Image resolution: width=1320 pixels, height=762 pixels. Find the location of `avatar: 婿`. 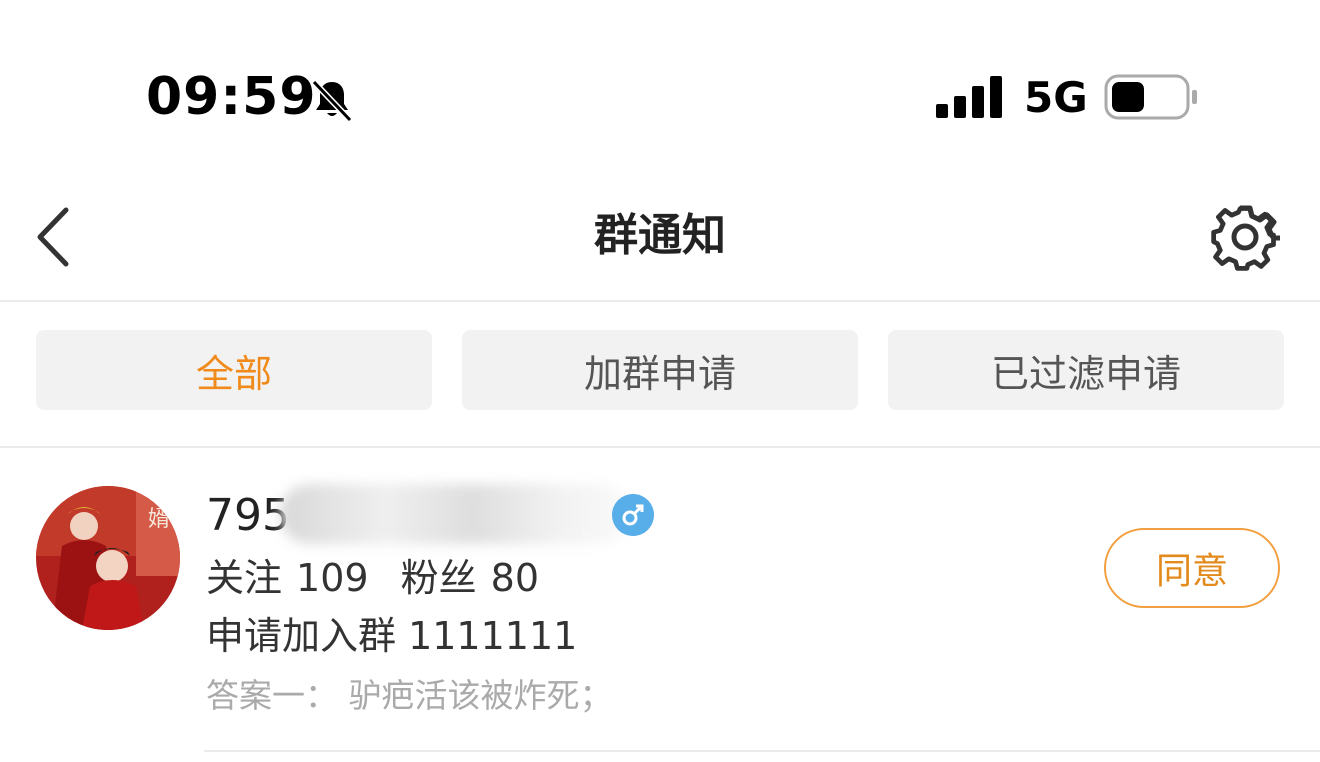

avatar: 婿 is located at coordinates (108, 558).